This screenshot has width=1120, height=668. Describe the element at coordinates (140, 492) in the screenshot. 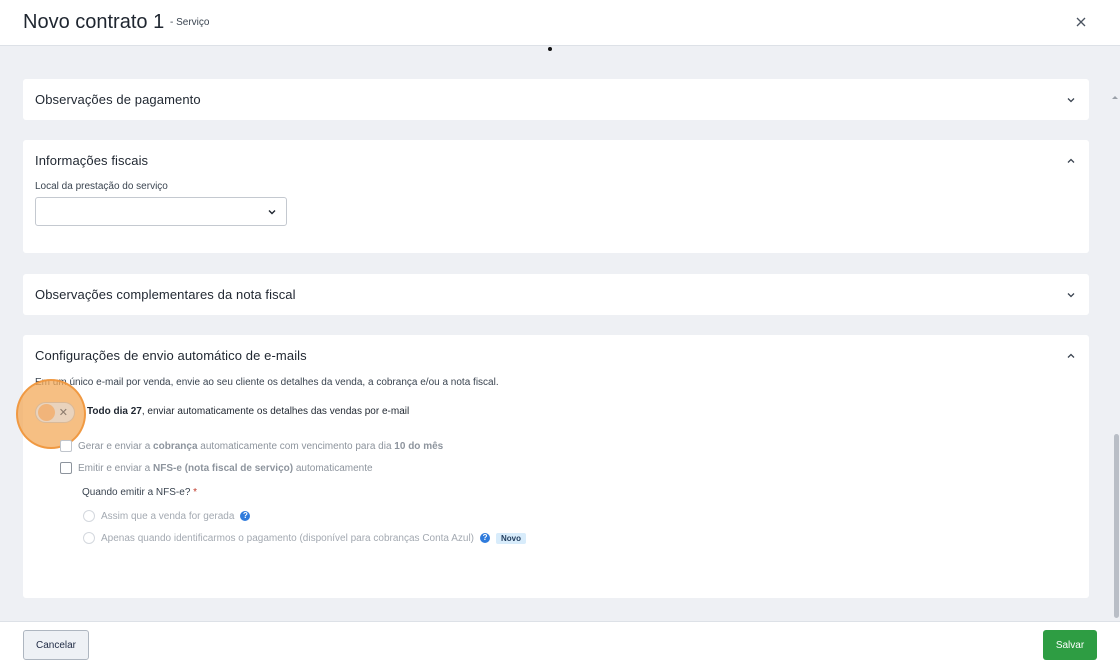

I see `nfse-timing-question: Quando emitir a NFS-e? *` at that location.